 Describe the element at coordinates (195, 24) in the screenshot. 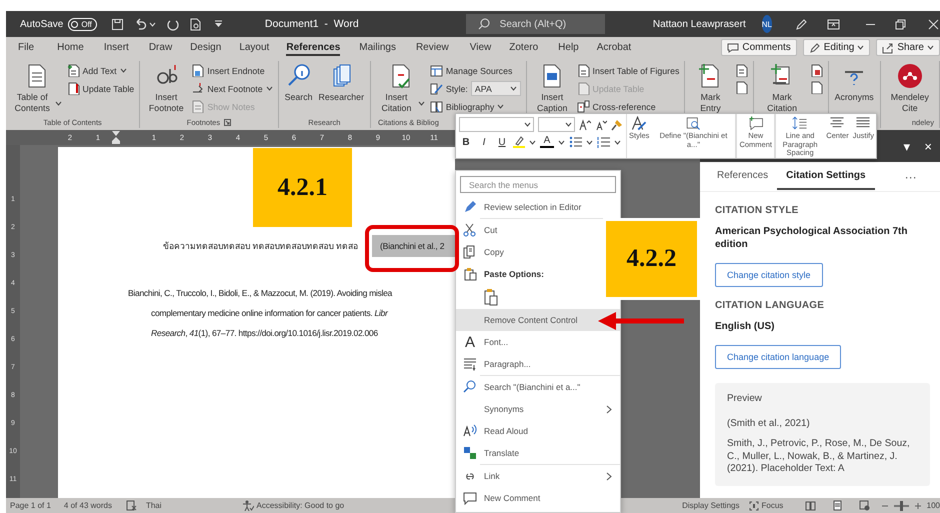

I see `print-preview-icon` at that location.